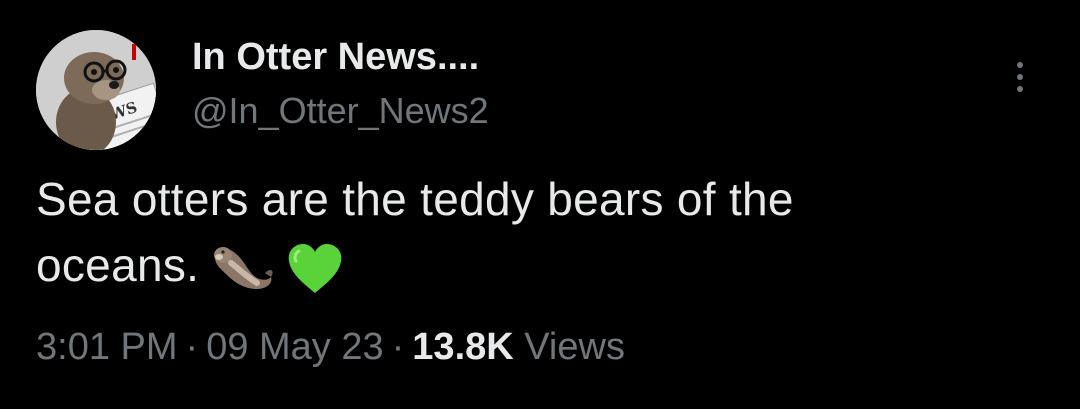  What do you see at coordinates (294, 347) in the screenshot?
I see `tweet-date: 09 May 23` at bounding box center [294, 347].